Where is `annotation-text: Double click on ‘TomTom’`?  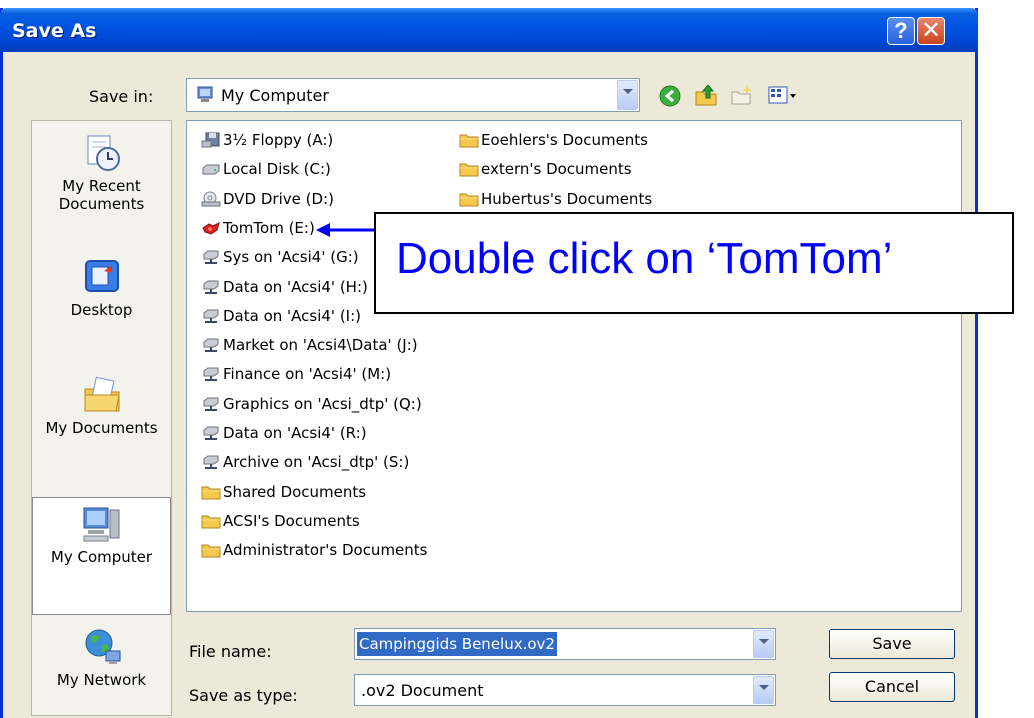
annotation-text: Double click on ‘TomTom’ is located at coordinates (644, 258).